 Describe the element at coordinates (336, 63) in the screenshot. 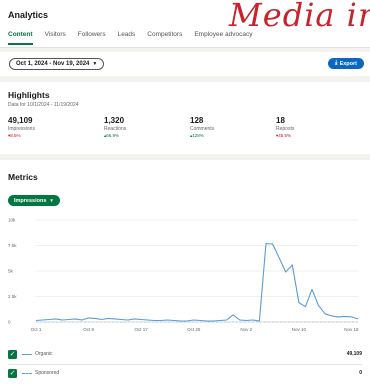

I see `download-icon: ⤓` at that location.